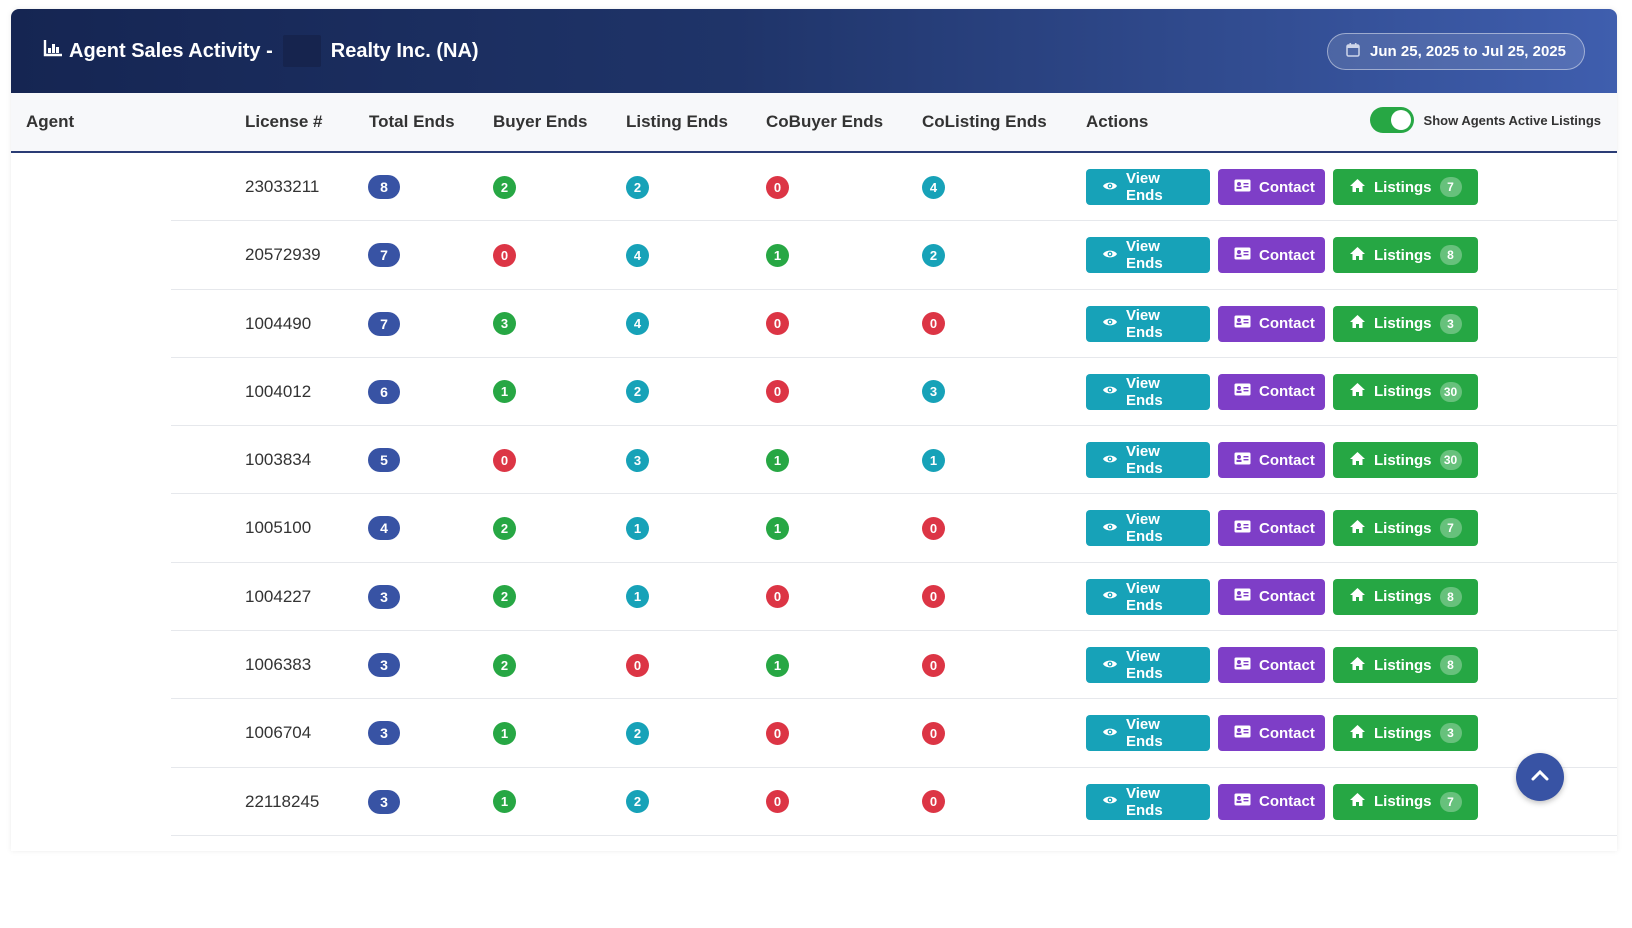  Describe the element at coordinates (933, 392) in the screenshot. I see `colisting-ends-badge: 3` at that location.